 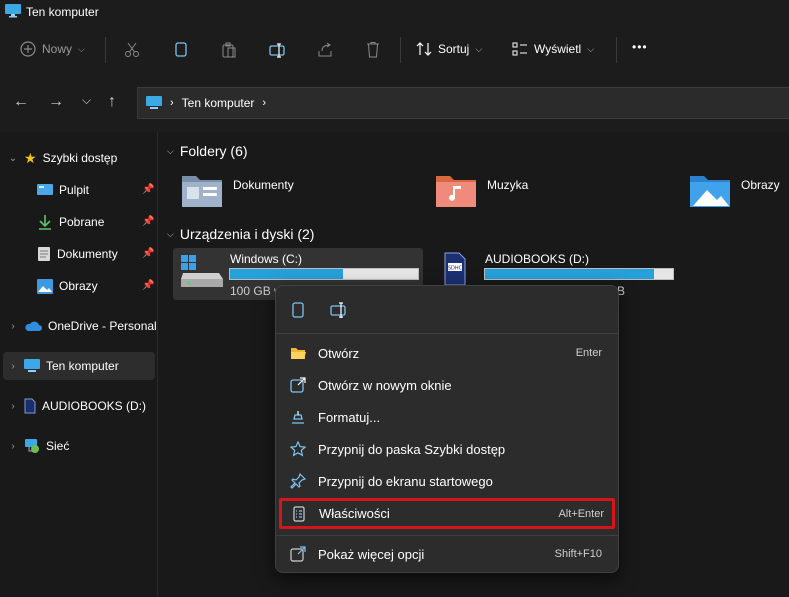 What do you see at coordinates (640, 47) in the screenshot?
I see `more-options-button: •••` at bounding box center [640, 47].